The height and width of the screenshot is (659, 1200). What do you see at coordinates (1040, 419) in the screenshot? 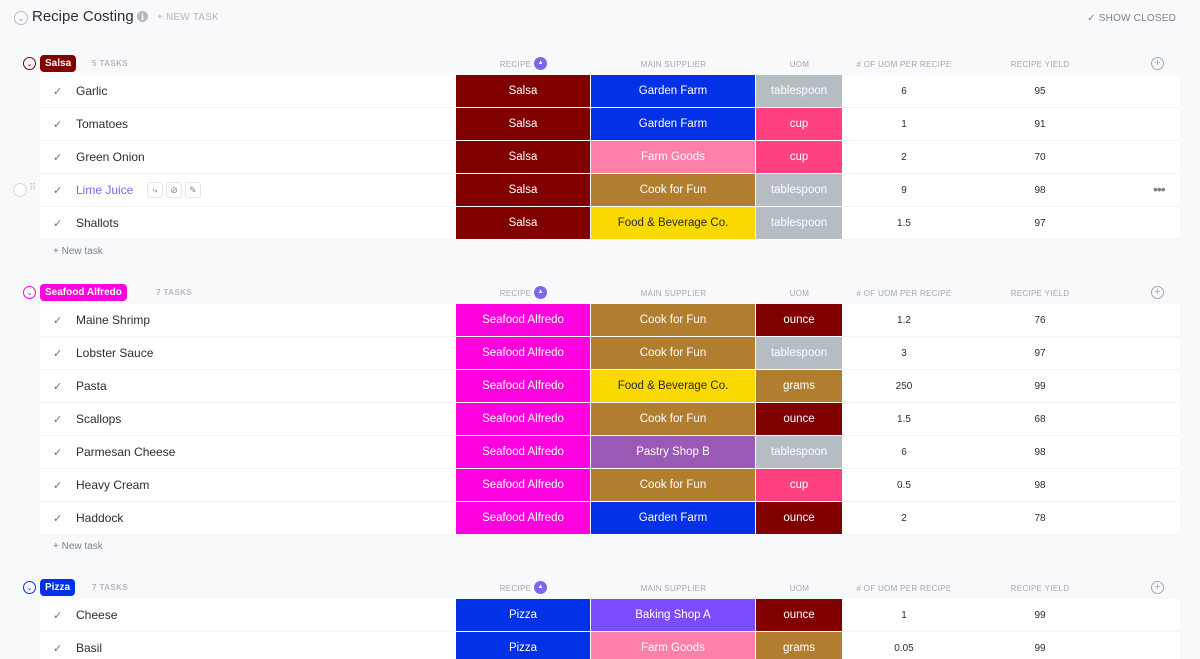
I see `recipe-yield-cell: 68` at bounding box center [1040, 419].